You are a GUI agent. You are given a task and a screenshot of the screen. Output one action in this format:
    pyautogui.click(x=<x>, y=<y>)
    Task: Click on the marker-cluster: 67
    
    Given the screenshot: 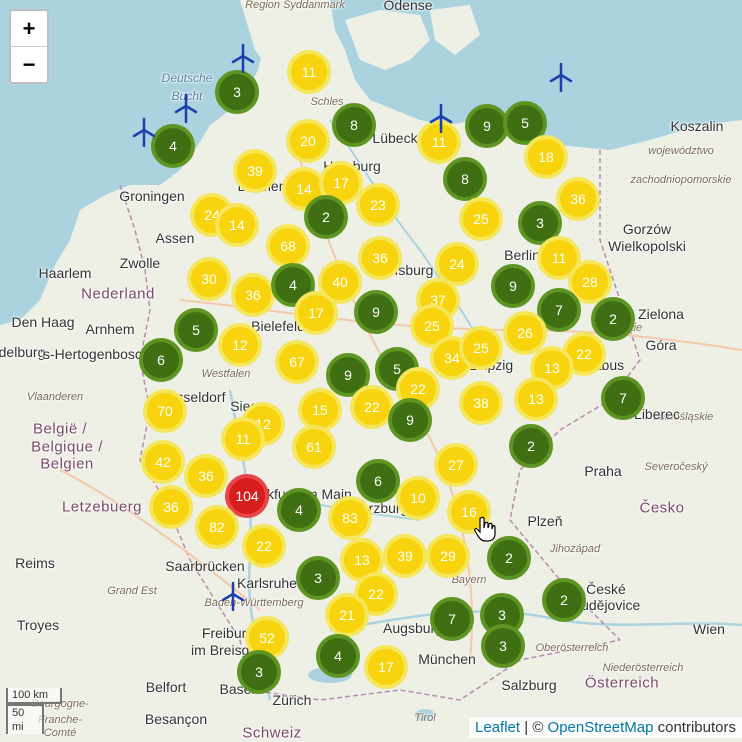 What is the action you would take?
    pyautogui.click(x=297, y=362)
    